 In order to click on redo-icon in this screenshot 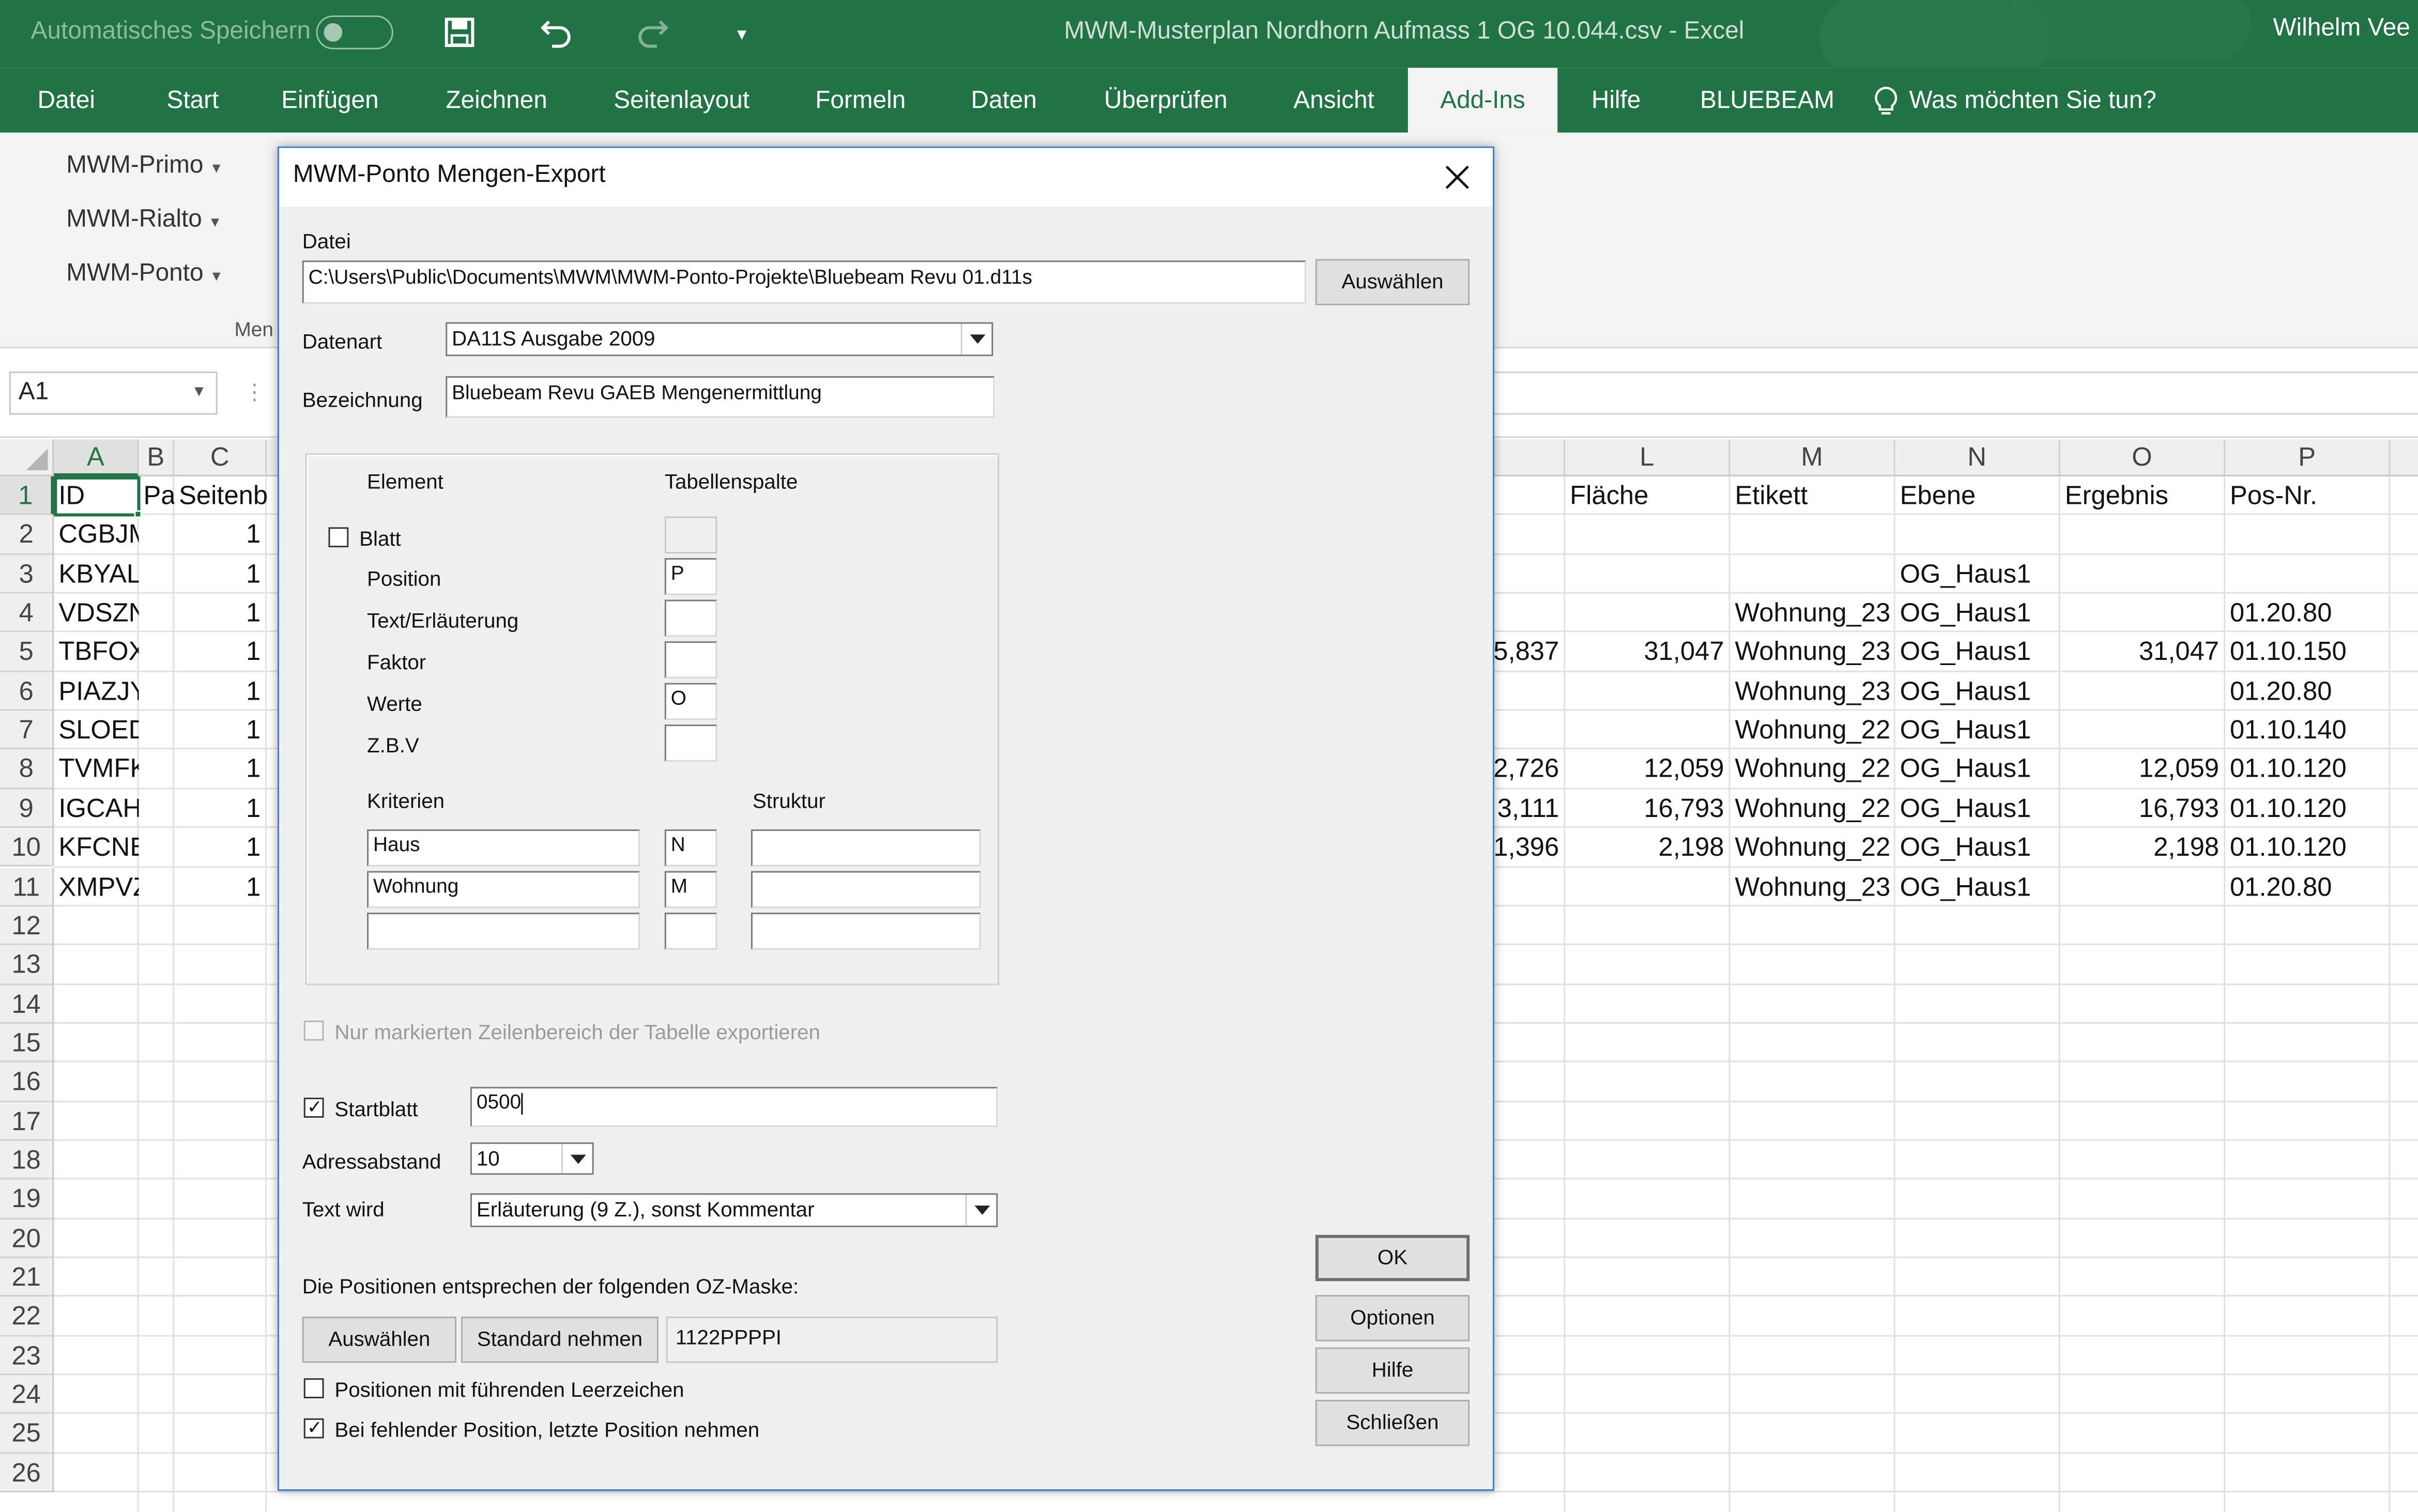, I will do `click(652, 36)`.